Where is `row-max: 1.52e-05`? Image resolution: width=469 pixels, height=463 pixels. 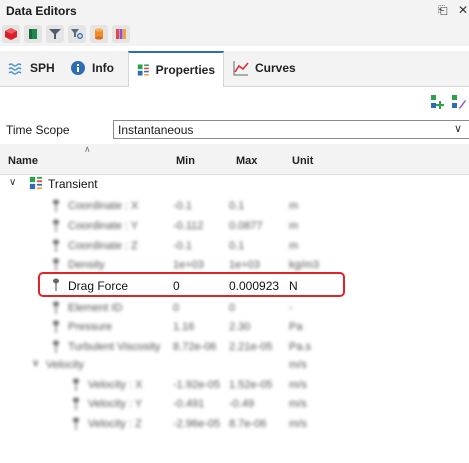
row-max: 1.52e-05 is located at coordinates (251, 385).